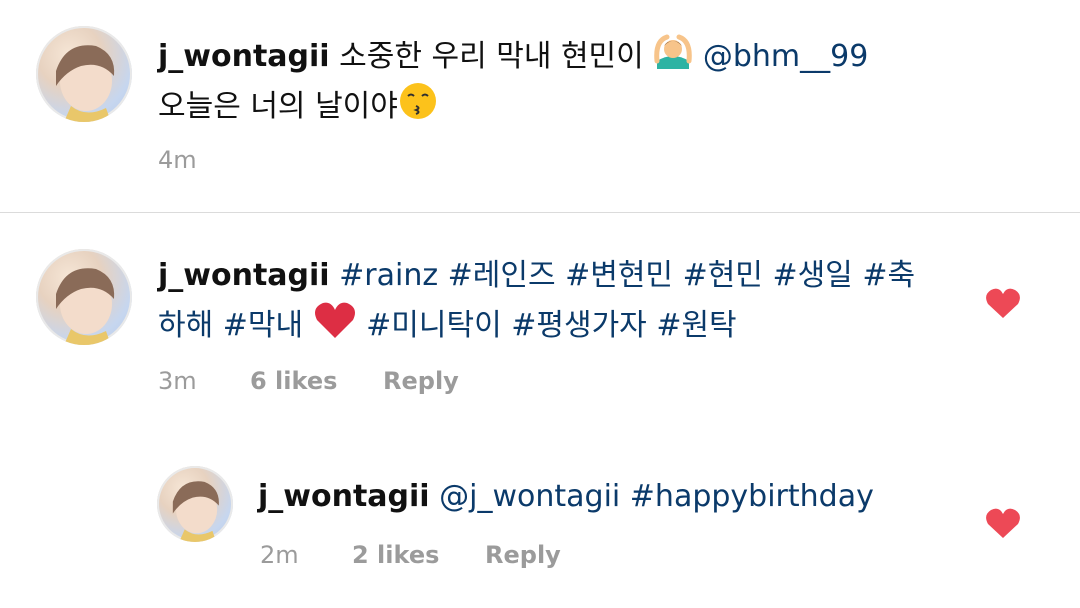  What do you see at coordinates (279, 555) in the screenshot?
I see `reply-timestamp: 2m` at bounding box center [279, 555].